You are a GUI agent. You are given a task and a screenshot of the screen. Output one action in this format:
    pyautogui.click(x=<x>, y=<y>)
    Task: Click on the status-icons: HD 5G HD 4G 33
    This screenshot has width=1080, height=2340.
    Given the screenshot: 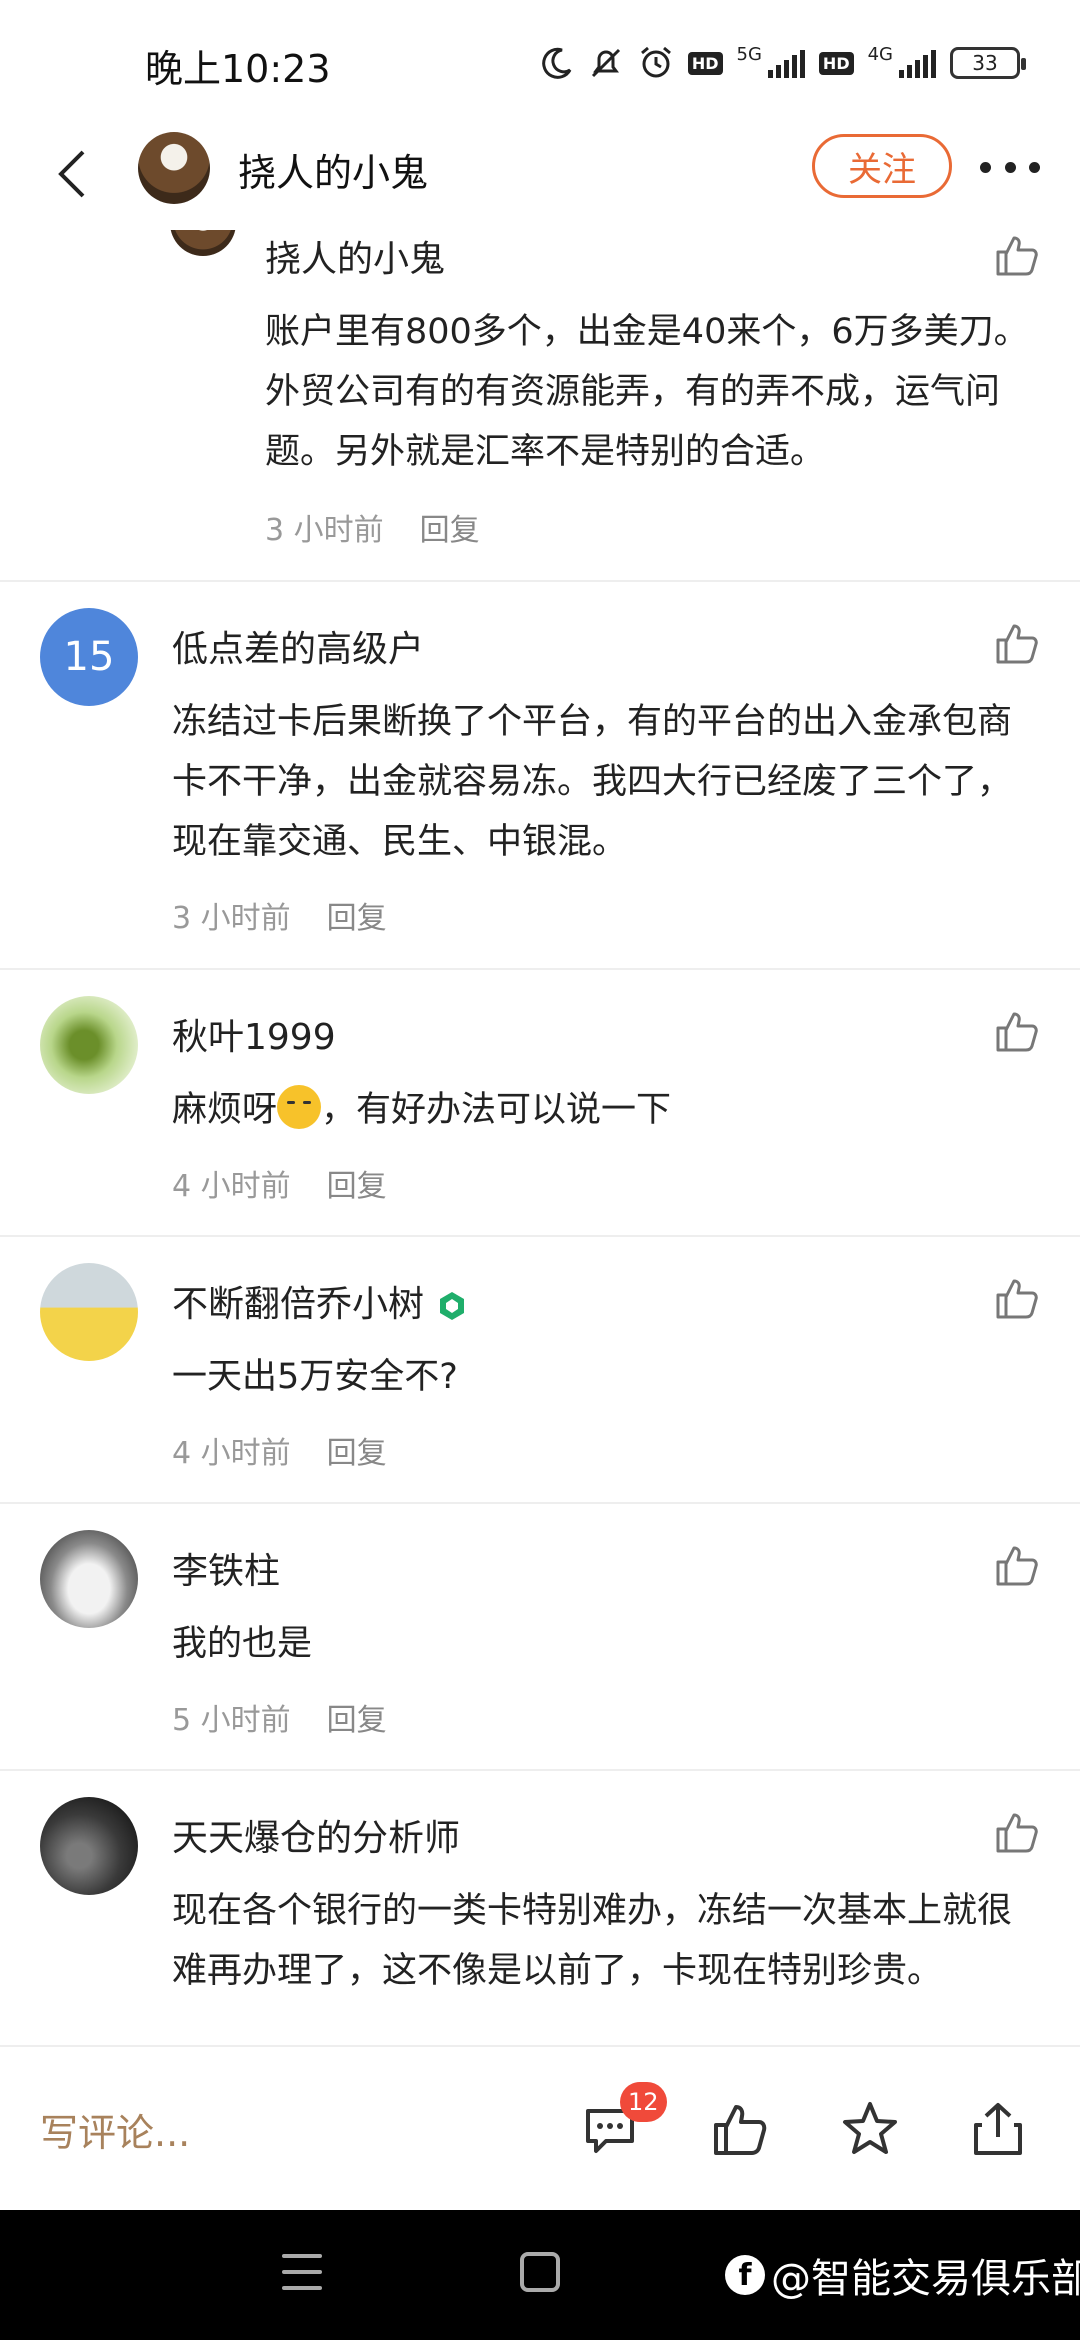 What is the action you would take?
    pyautogui.click(x=783, y=63)
    